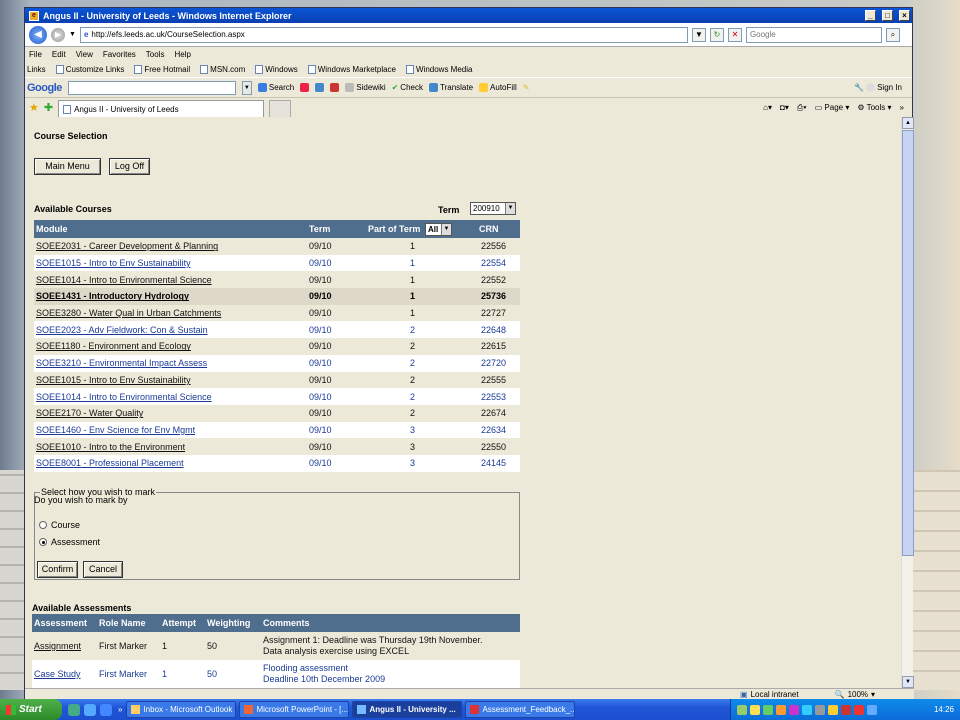  What do you see at coordinates (170, 246) in the screenshot?
I see `module-link: SOEE2031 - Career Development & Planning` at bounding box center [170, 246].